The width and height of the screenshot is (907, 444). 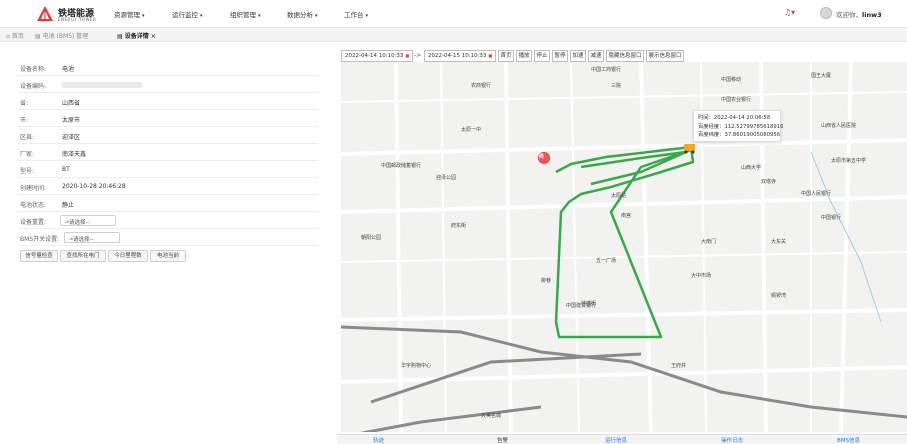 I want to click on hide-info-window-button: 隐藏信息窗口, so click(x=625, y=56).